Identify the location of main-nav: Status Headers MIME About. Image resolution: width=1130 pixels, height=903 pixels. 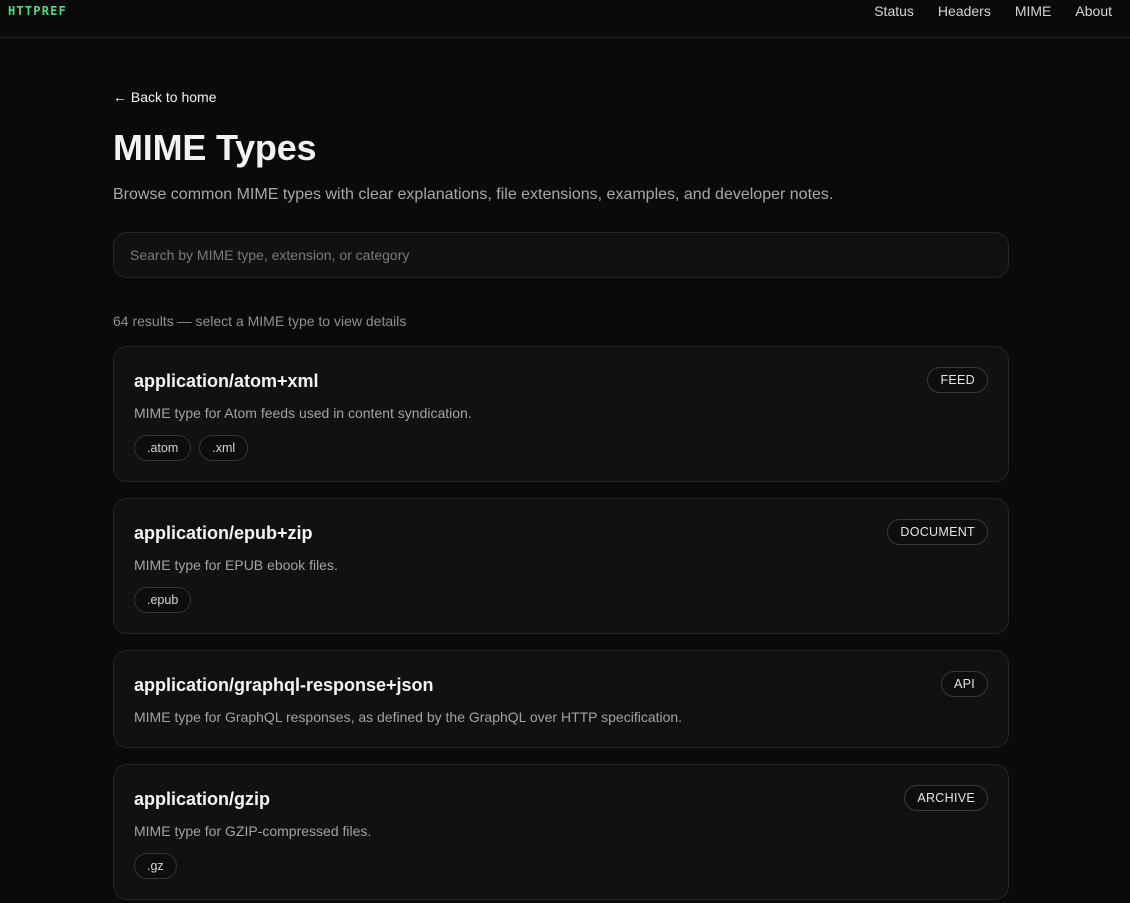
(981, 11).